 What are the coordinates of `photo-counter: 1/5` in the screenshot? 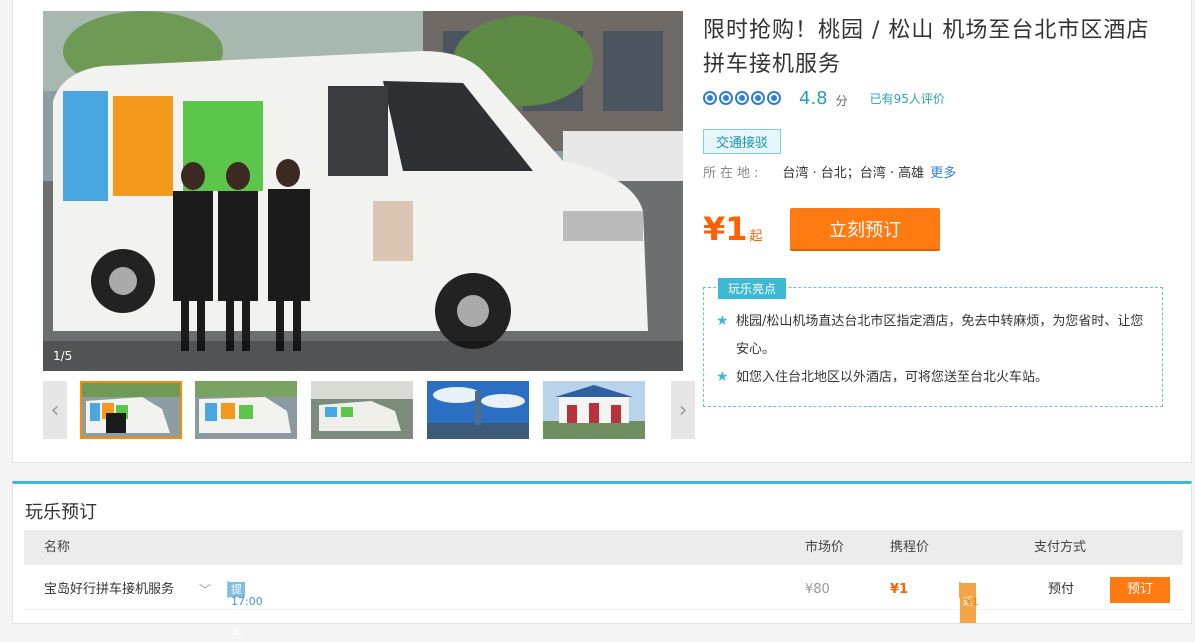 It's located at (63, 356).